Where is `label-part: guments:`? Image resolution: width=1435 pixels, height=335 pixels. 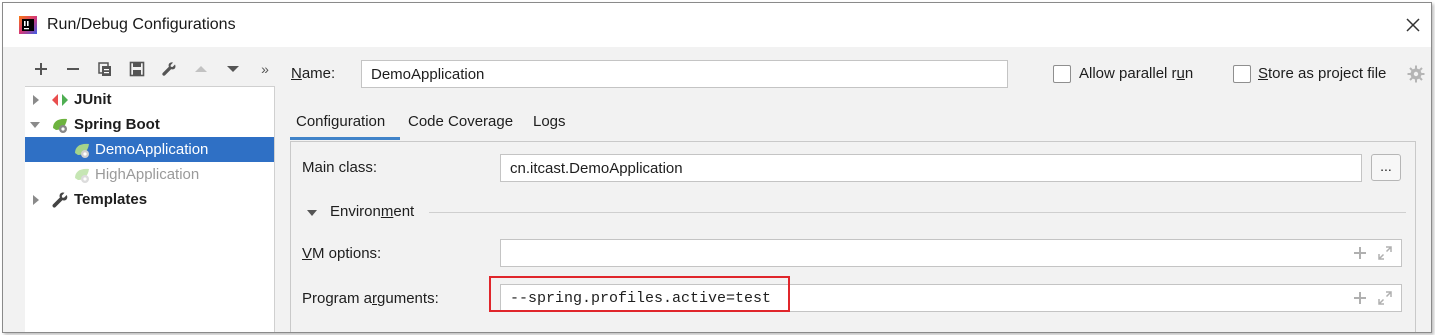 label-part: guments: is located at coordinates (408, 298).